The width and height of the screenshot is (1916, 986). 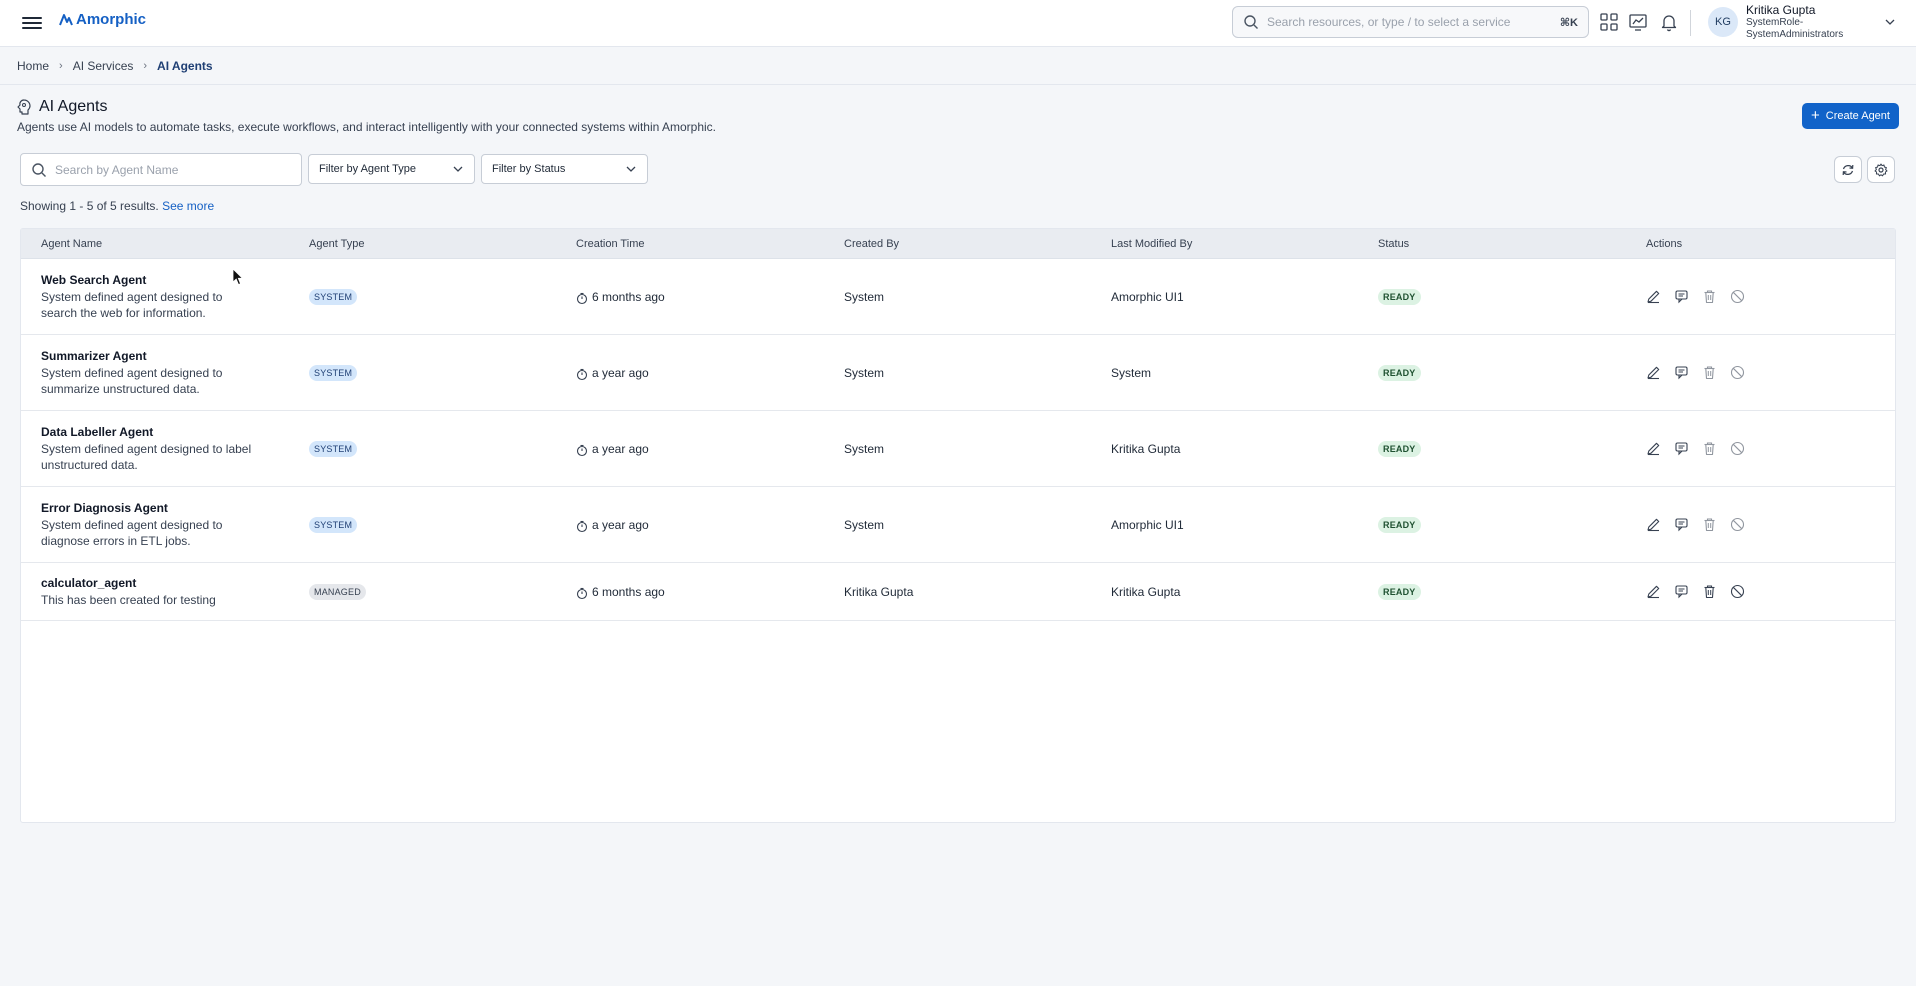 I want to click on column-header: Agent Type, so click(x=336, y=244).